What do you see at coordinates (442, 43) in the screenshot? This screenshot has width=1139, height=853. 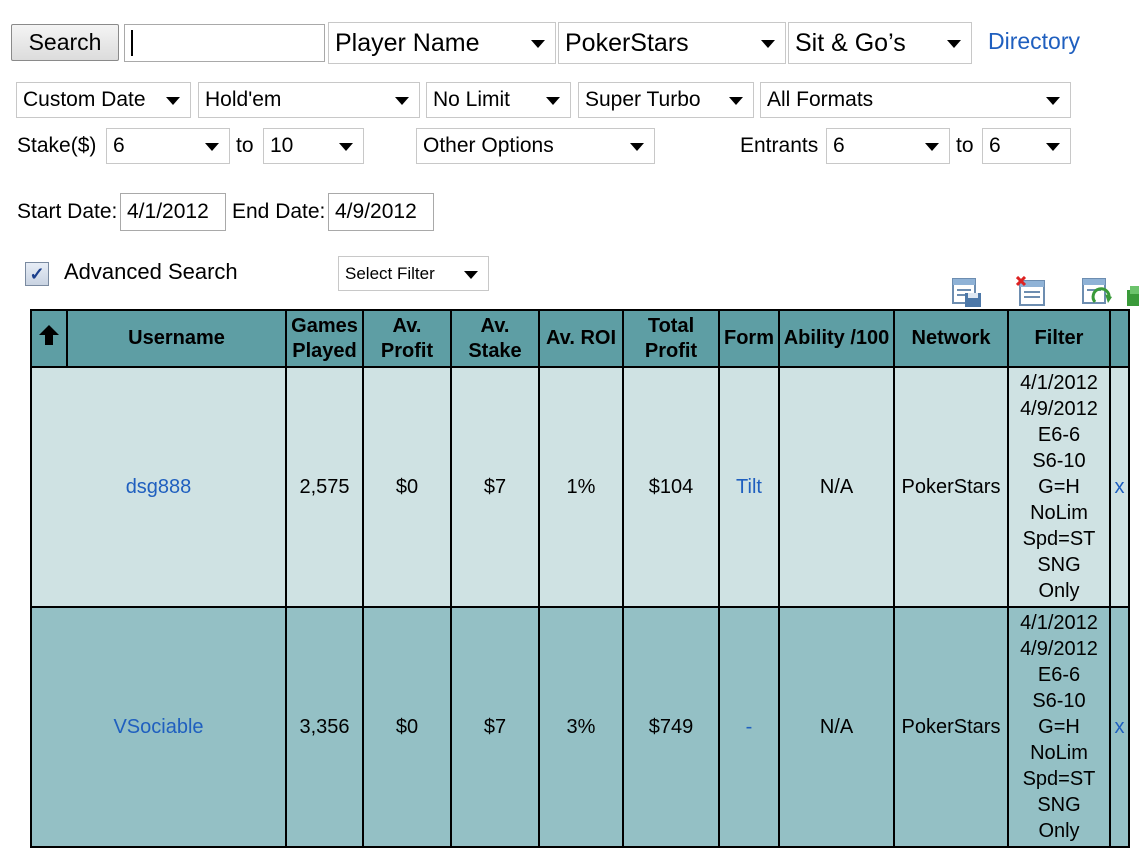 I see `search-by-dropdown: Player Name` at bounding box center [442, 43].